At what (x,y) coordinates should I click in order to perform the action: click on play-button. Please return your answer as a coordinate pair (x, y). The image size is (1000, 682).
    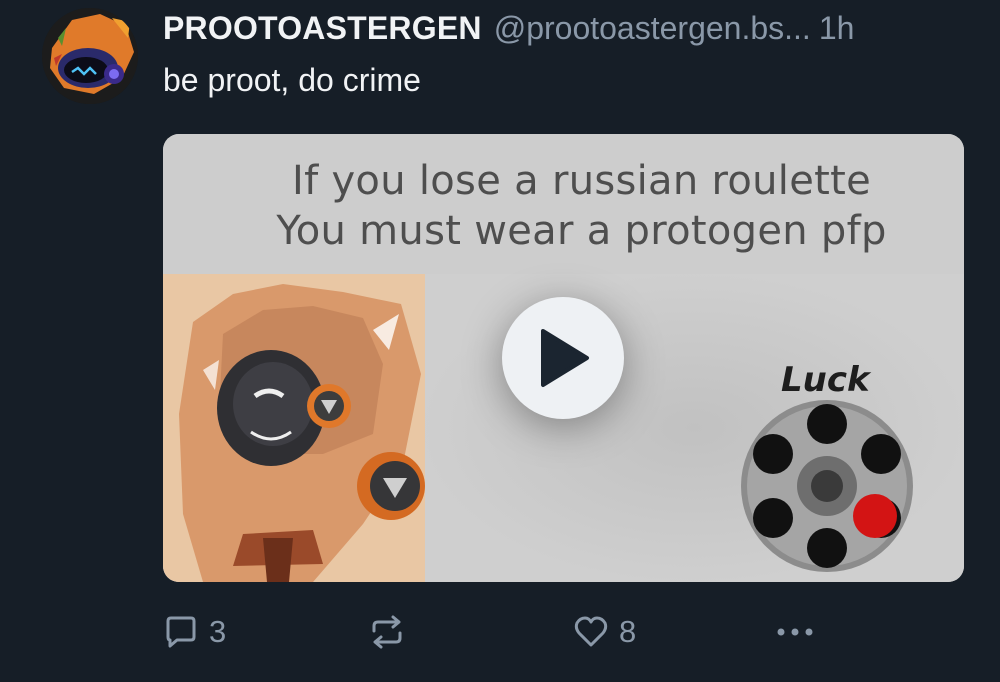
    Looking at the image, I should click on (563, 358).